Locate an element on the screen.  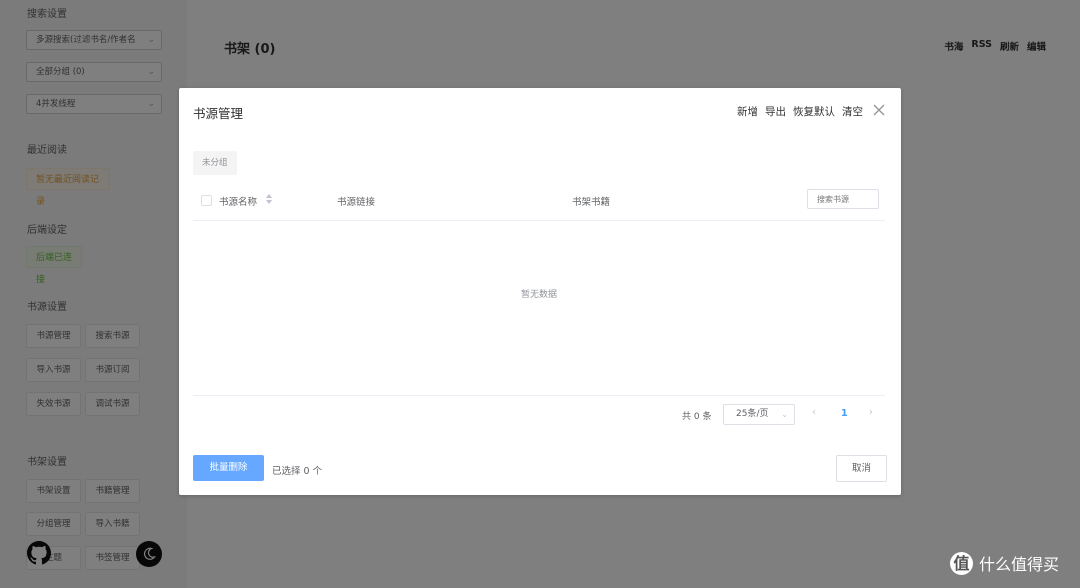
page-size-select: 25条/页 ⌄ is located at coordinates (759, 414).